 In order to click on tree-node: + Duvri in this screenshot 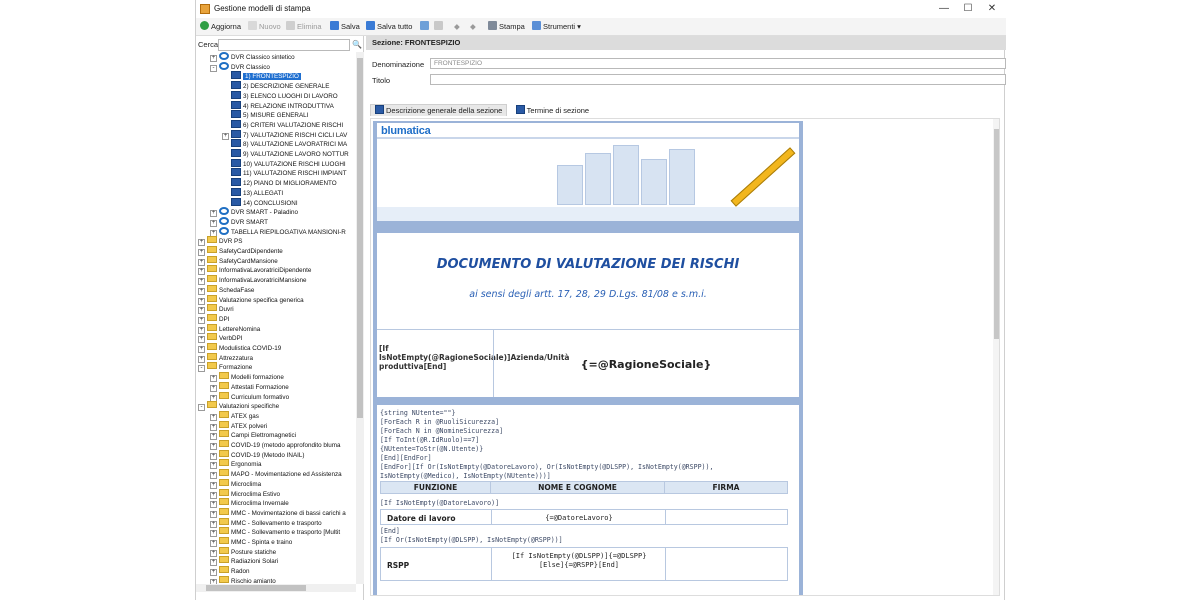, I will do `click(216, 309)`.